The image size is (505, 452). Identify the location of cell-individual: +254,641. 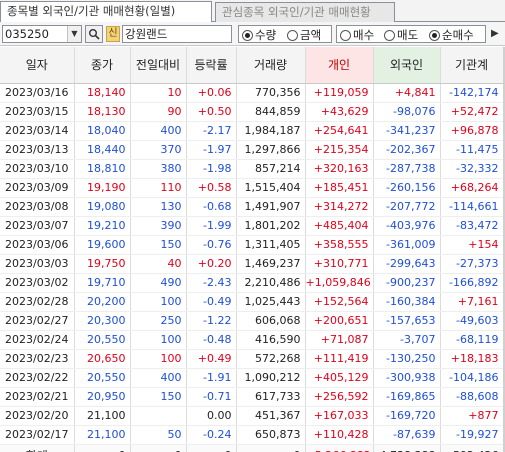
(339, 131).